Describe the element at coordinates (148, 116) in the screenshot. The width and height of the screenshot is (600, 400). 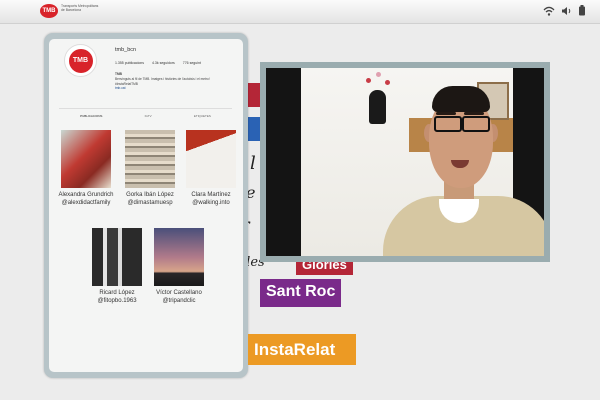
I see `tab-igtv: IGTV` at that location.